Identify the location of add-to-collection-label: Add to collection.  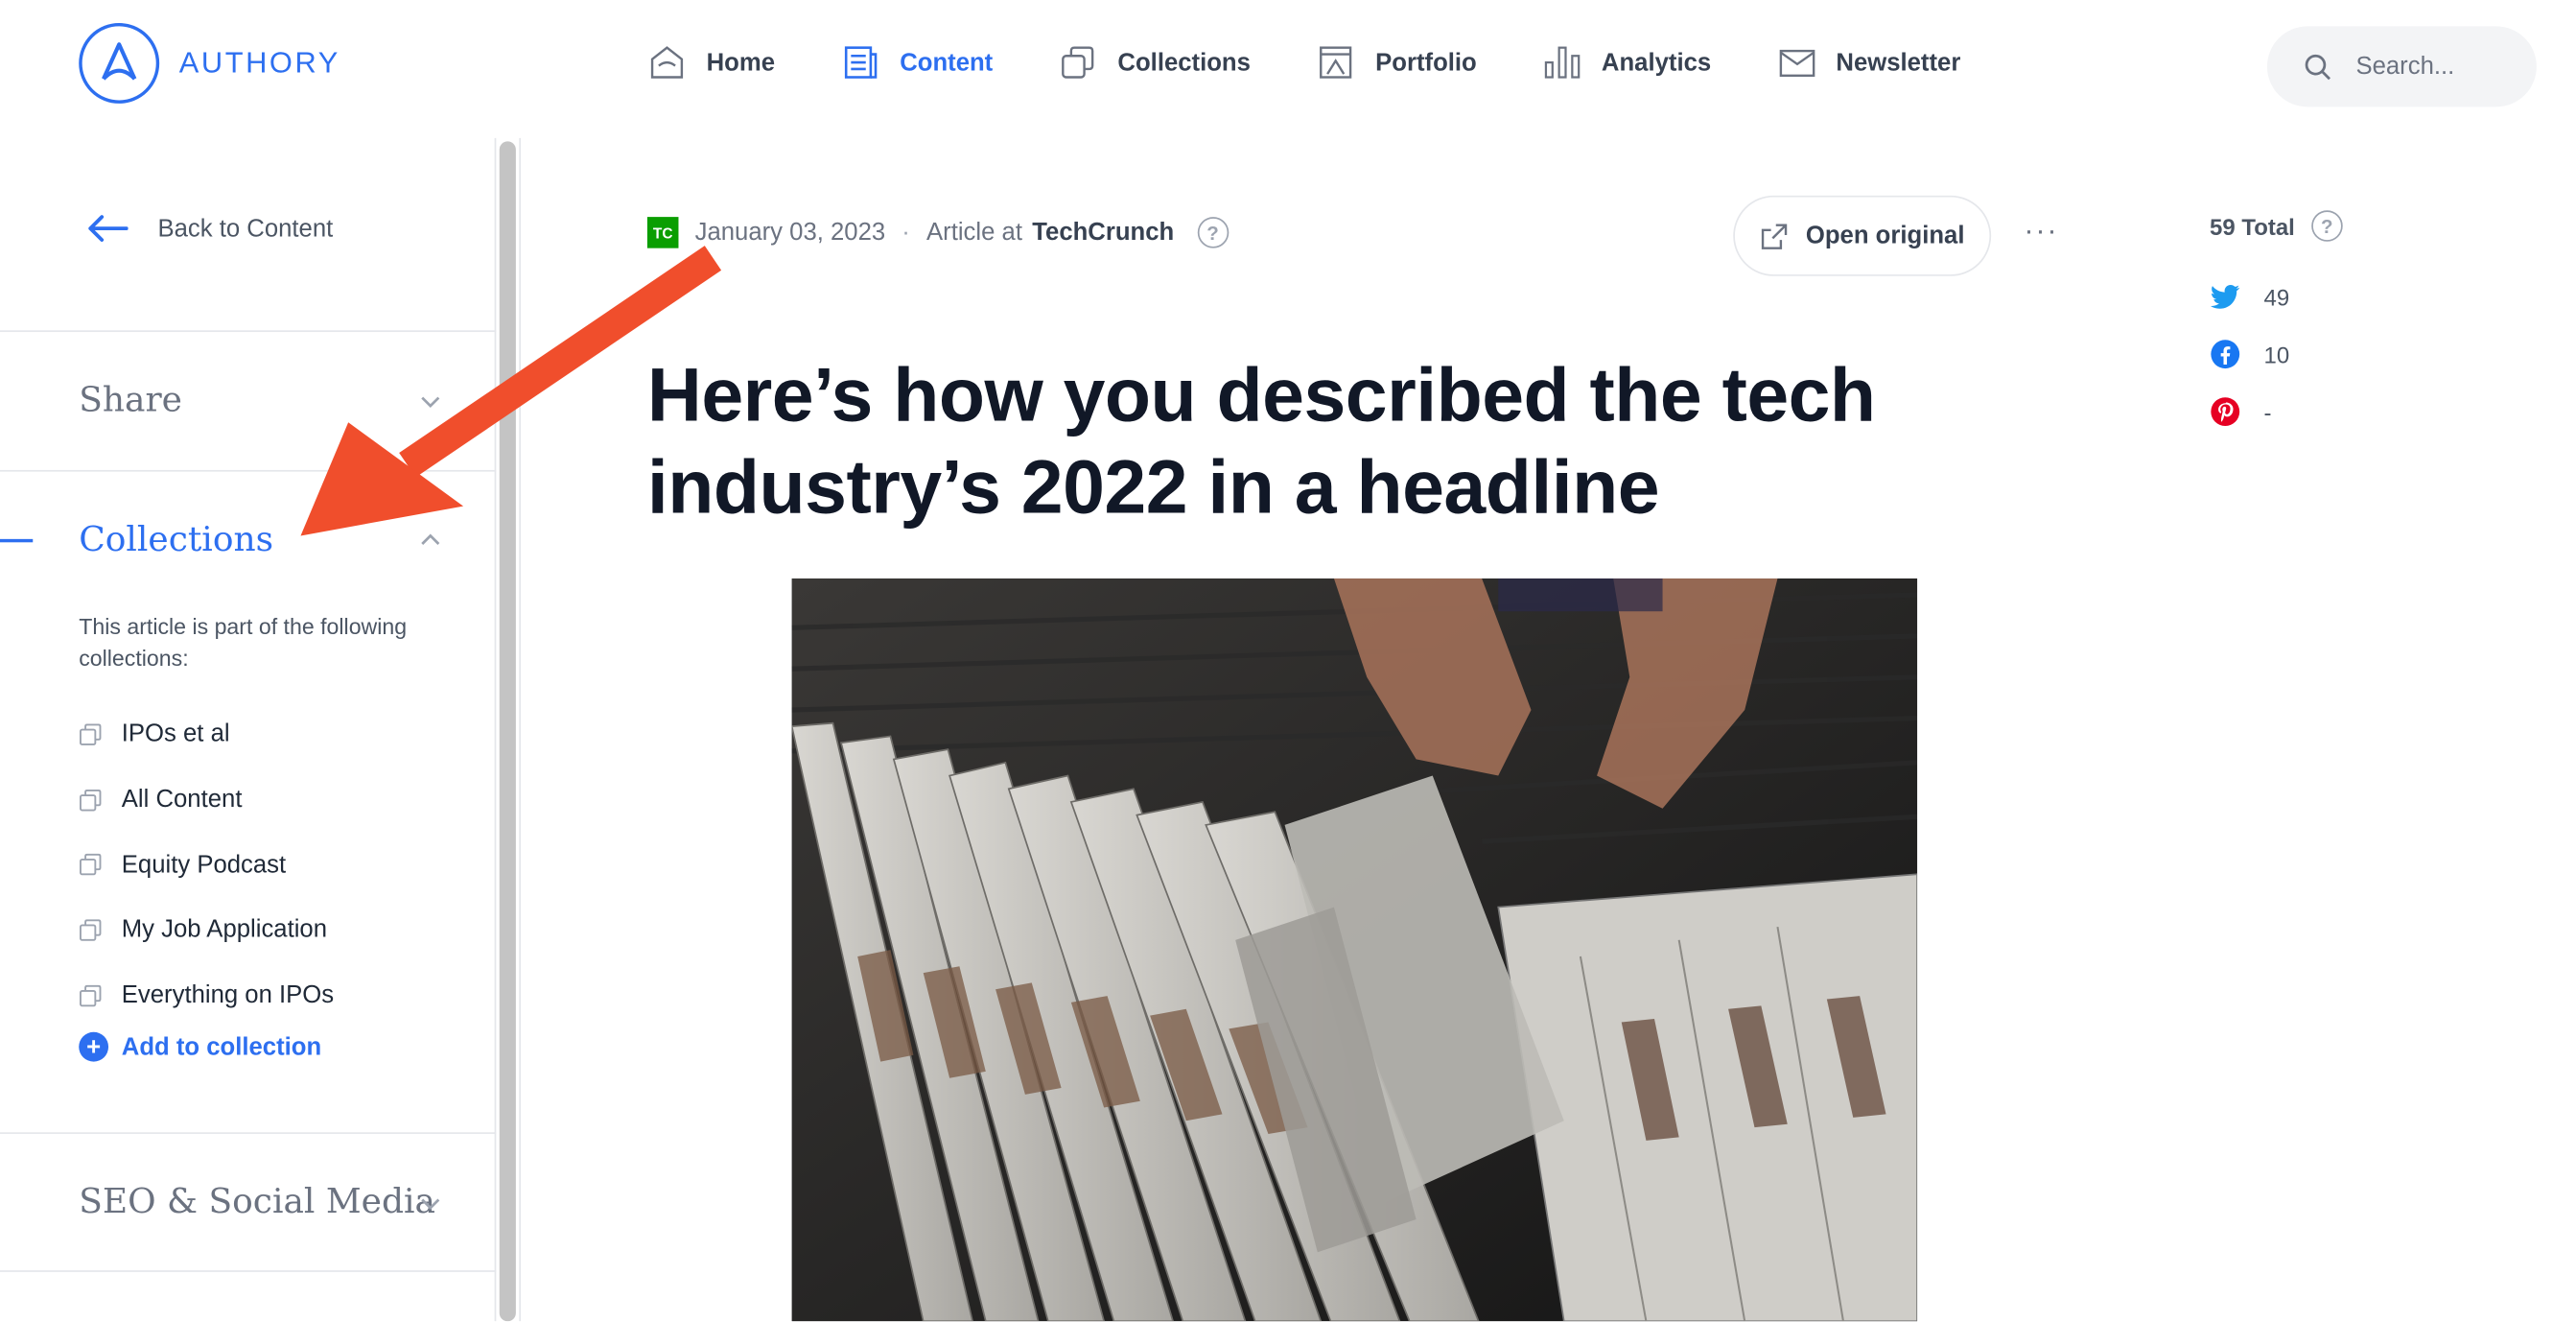
(221, 1046).